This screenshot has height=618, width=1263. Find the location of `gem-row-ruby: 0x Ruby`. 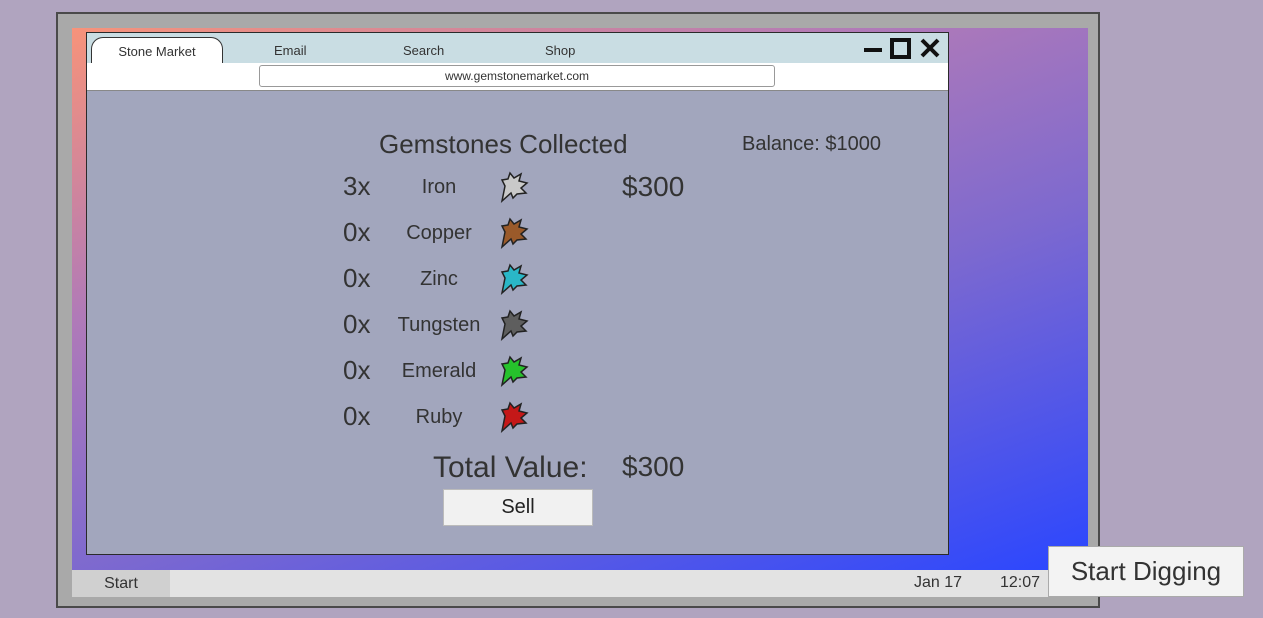

gem-row-ruby: 0x Ruby is located at coordinates (517, 421).